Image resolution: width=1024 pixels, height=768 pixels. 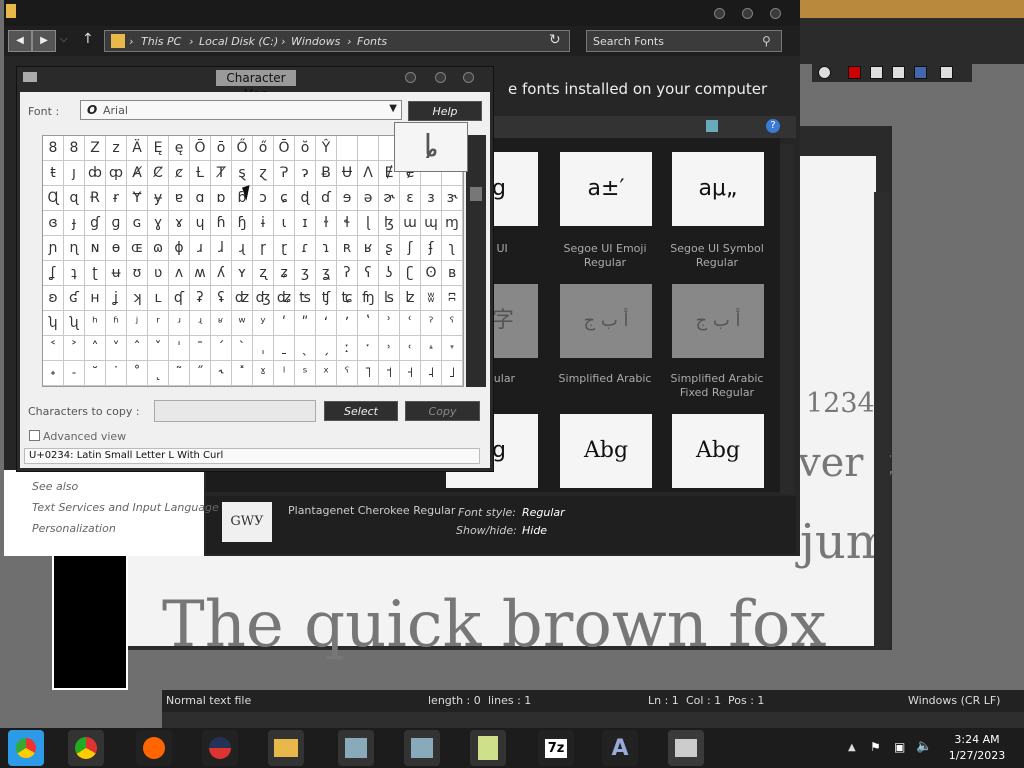 What do you see at coordinates (326, 223) in the screenshot?
I see `character-cell: ɫ` at bounding box center [326, 223].